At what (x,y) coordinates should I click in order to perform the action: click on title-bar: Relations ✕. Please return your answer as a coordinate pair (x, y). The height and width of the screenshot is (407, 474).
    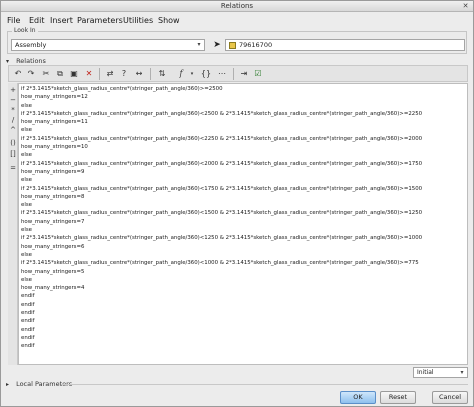
    Looking at the image, I should click on (237, 6).